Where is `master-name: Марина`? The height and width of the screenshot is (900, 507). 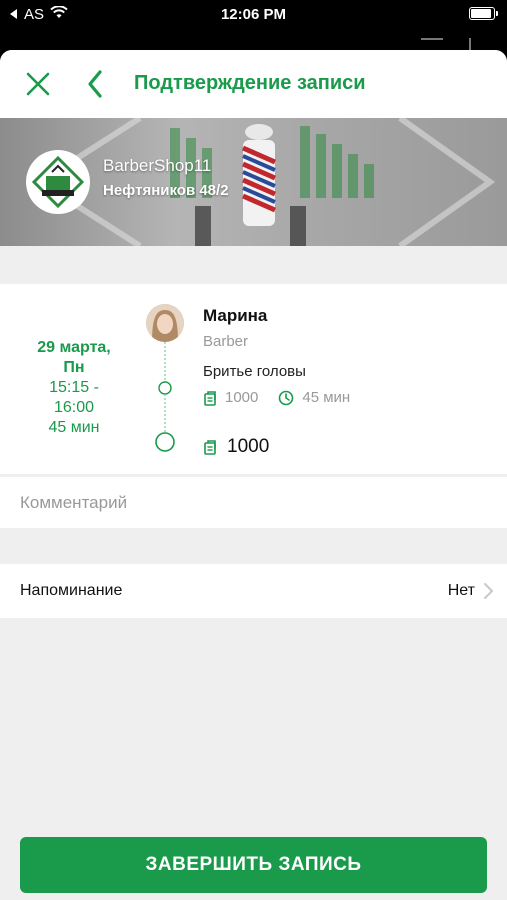 master-name: Марина is located at coordinates (235, 315).